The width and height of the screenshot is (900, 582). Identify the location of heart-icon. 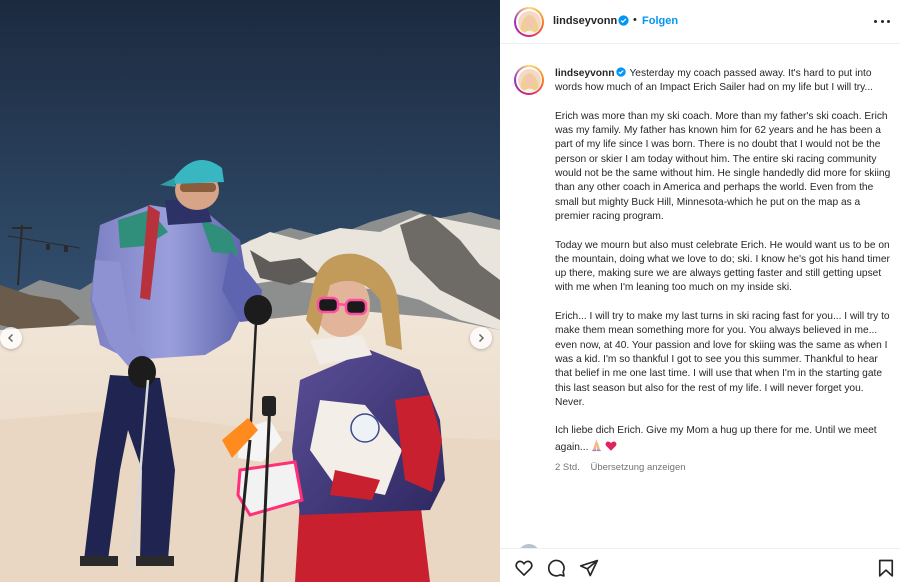
(524, 568).